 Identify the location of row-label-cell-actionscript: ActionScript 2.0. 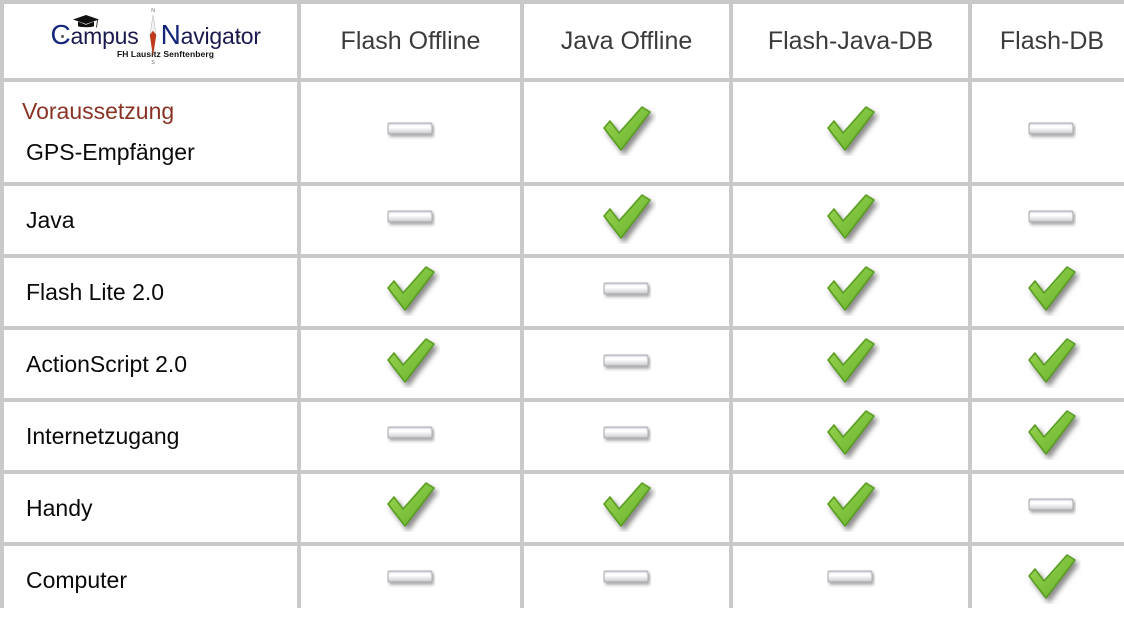
(150, 364).